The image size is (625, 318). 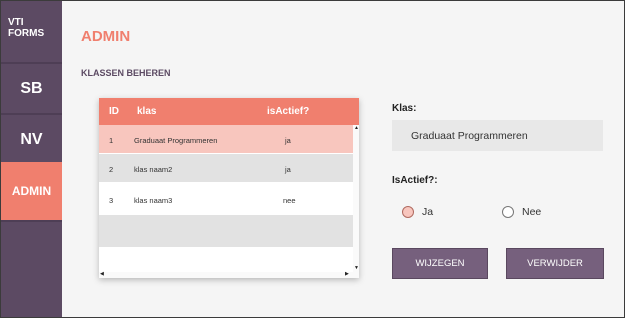 What do you see at coordinates (153, 169) in the screenshot?
I see `cell-klas: klas naam2` at bounding box center [153, 169].